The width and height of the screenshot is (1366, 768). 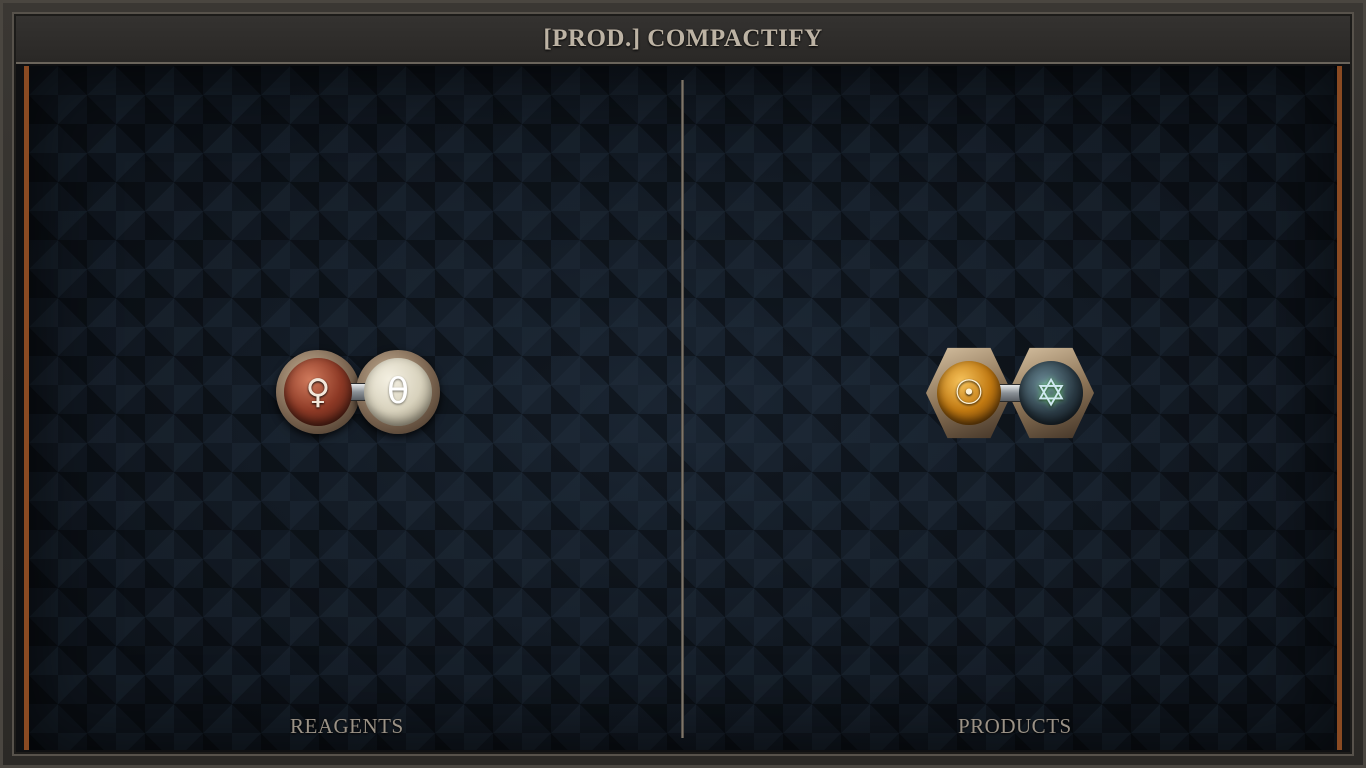 I want to click on reagents-label: REAGENTS, so click(x=347, y=726).